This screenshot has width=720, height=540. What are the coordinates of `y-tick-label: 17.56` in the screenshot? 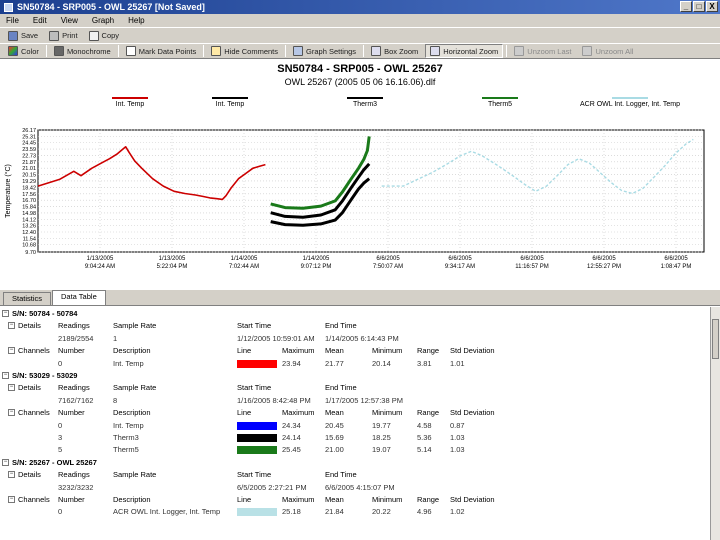 It's located at (29, 195).